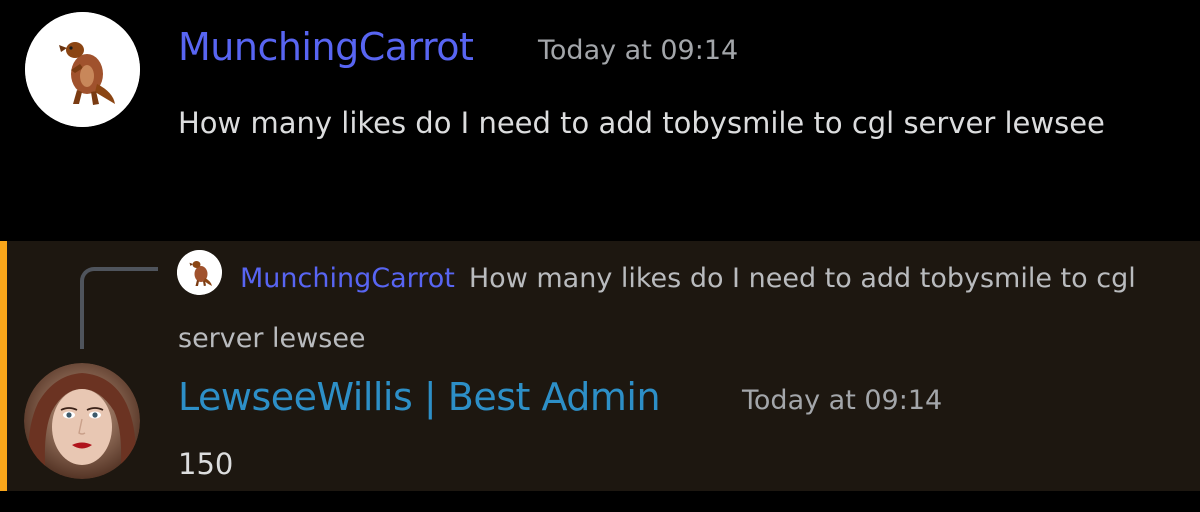  What do you see at coordinates (419, 397) in the screenshot?
I see `author-name: LewseeWillis | Best Admin` at bounding box center [419, 397].